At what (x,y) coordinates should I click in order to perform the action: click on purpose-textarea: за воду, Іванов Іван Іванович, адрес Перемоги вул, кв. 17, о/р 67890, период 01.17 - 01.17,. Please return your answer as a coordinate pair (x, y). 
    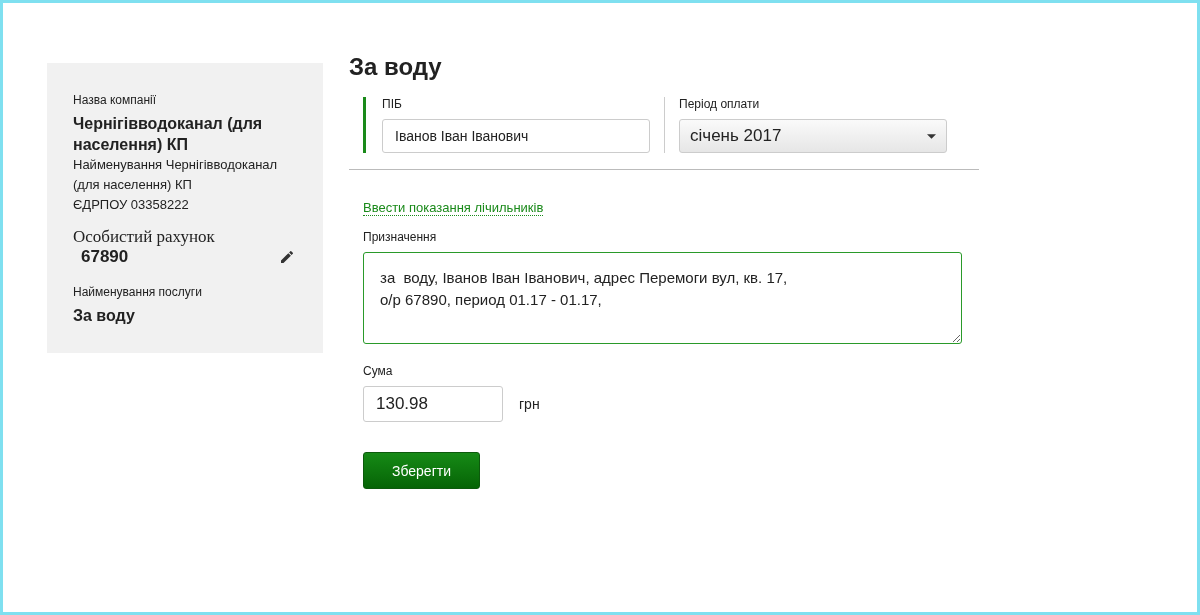
    Looking at the image, I should click on (662, 298).